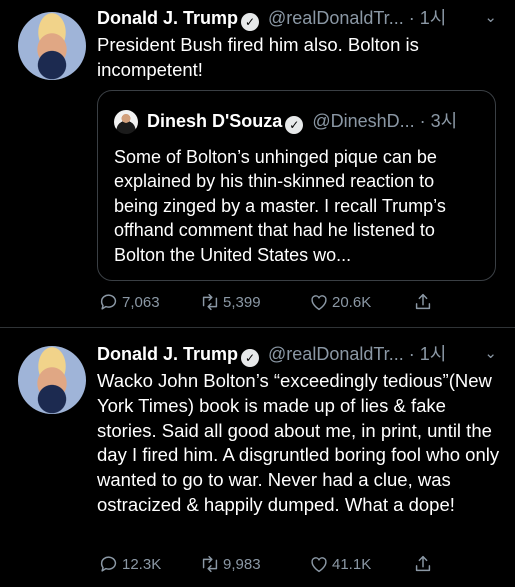 Image resolution: width=515 pixels, height=587 pixels. I want to click on retweet-button: 9,983, so click(230, 564).